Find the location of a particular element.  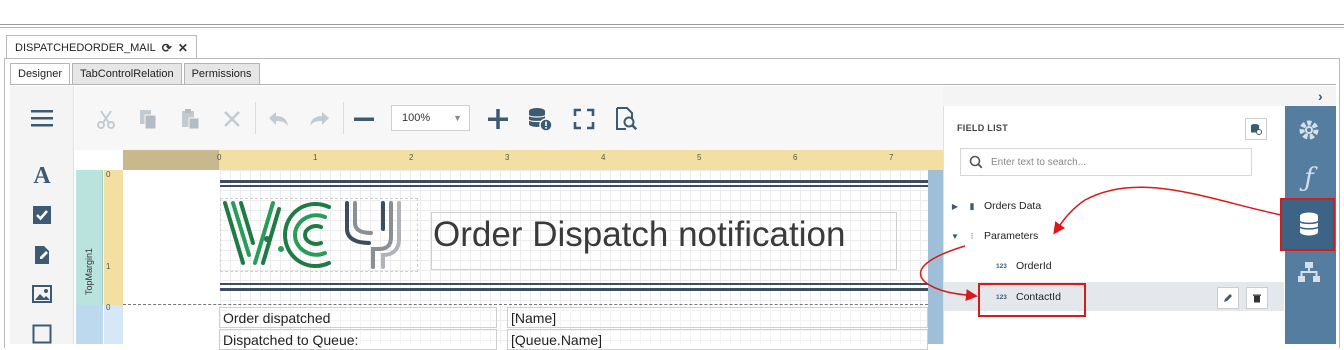

annotation-arrows is located at coordinates (1100, 244).